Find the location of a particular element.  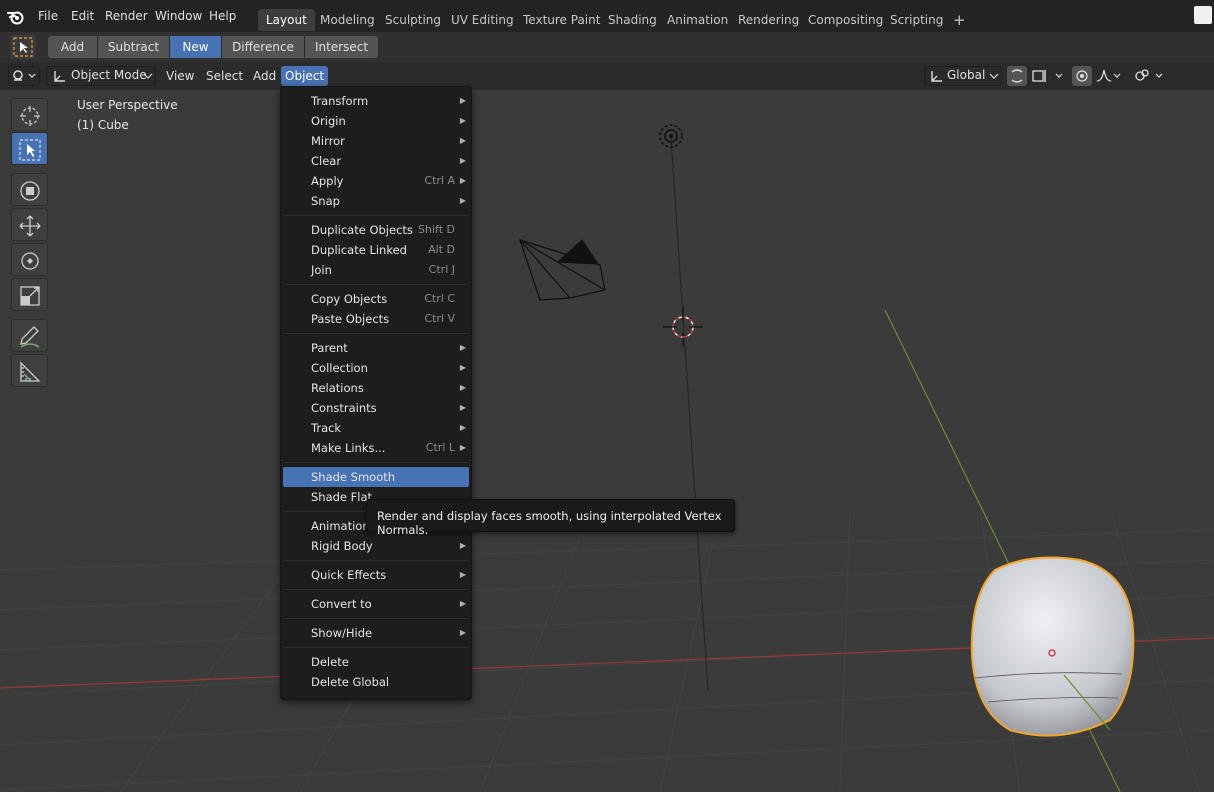

tool-scale-button is located at coordinates (29, 294).